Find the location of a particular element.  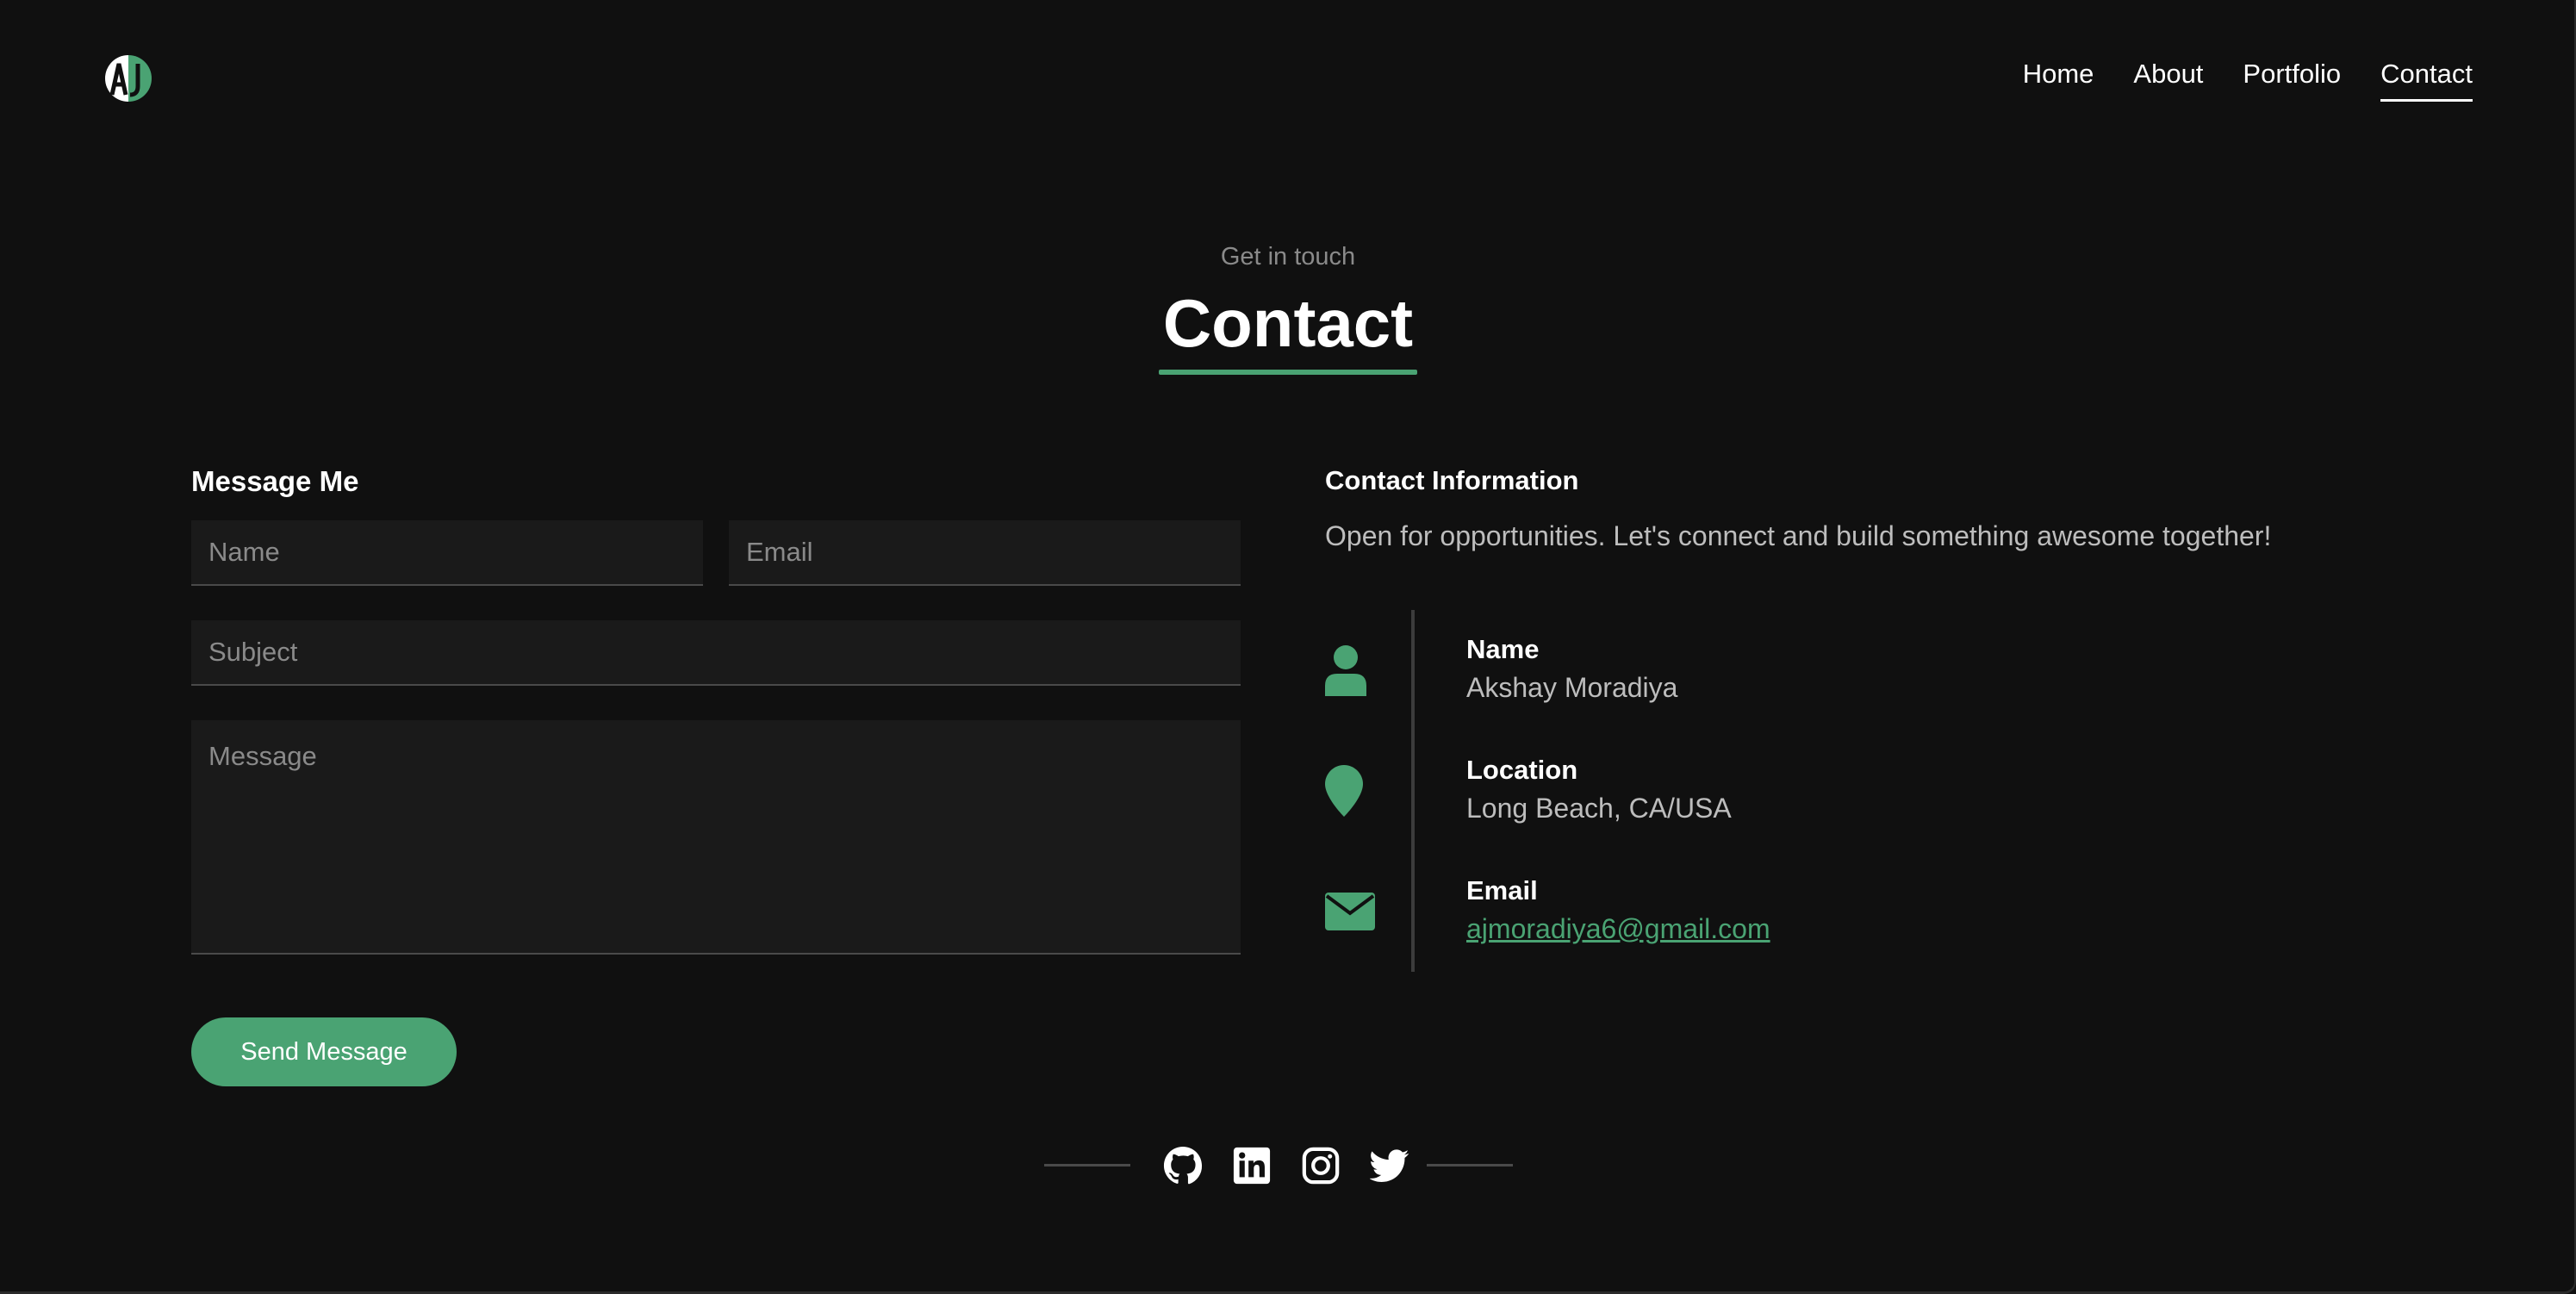

instagram-icon is located at coordinates (1321, 1165).